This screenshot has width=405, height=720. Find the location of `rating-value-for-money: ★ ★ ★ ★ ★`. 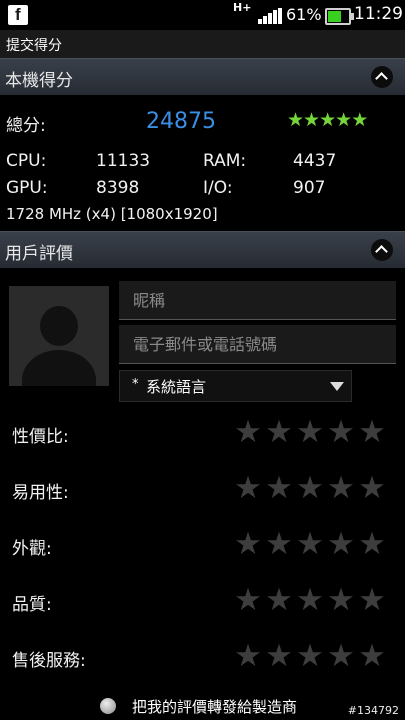

rating-value-for-money: ★ ★ ★ ★ ★ is located at coordinates (309, 432).